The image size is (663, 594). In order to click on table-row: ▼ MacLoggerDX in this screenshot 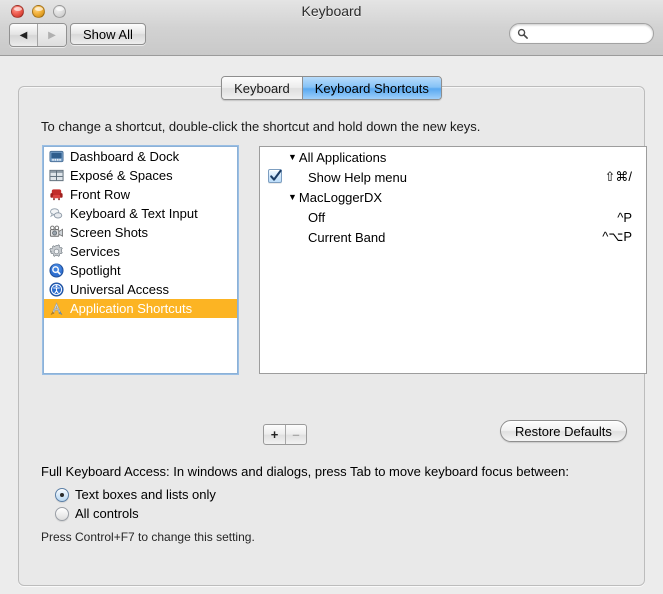, I will do `click(453, 197)`.